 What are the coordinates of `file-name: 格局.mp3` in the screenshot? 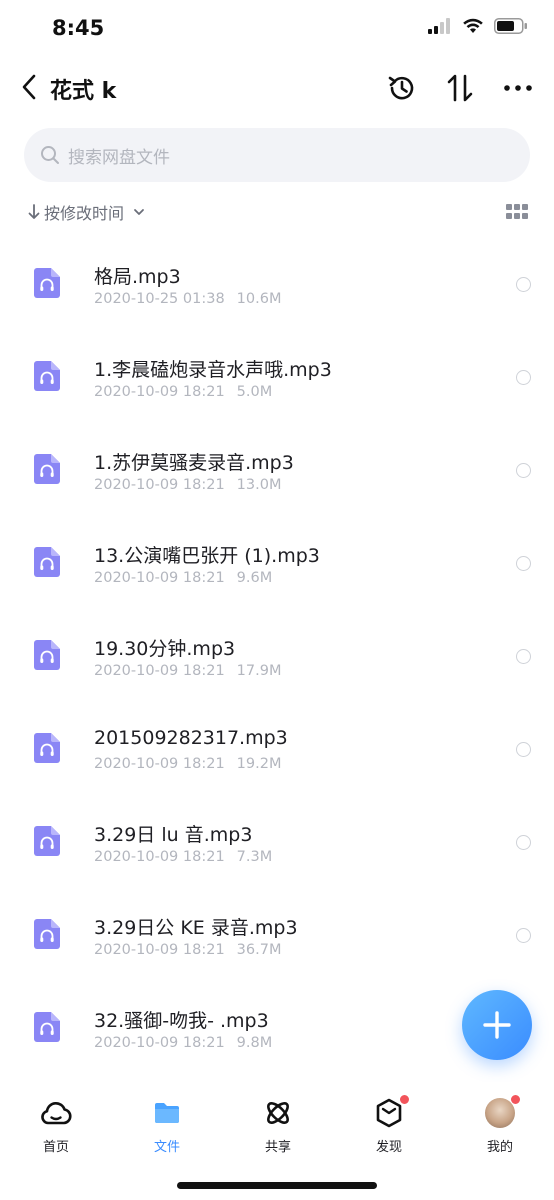 It's located at (137, 277).